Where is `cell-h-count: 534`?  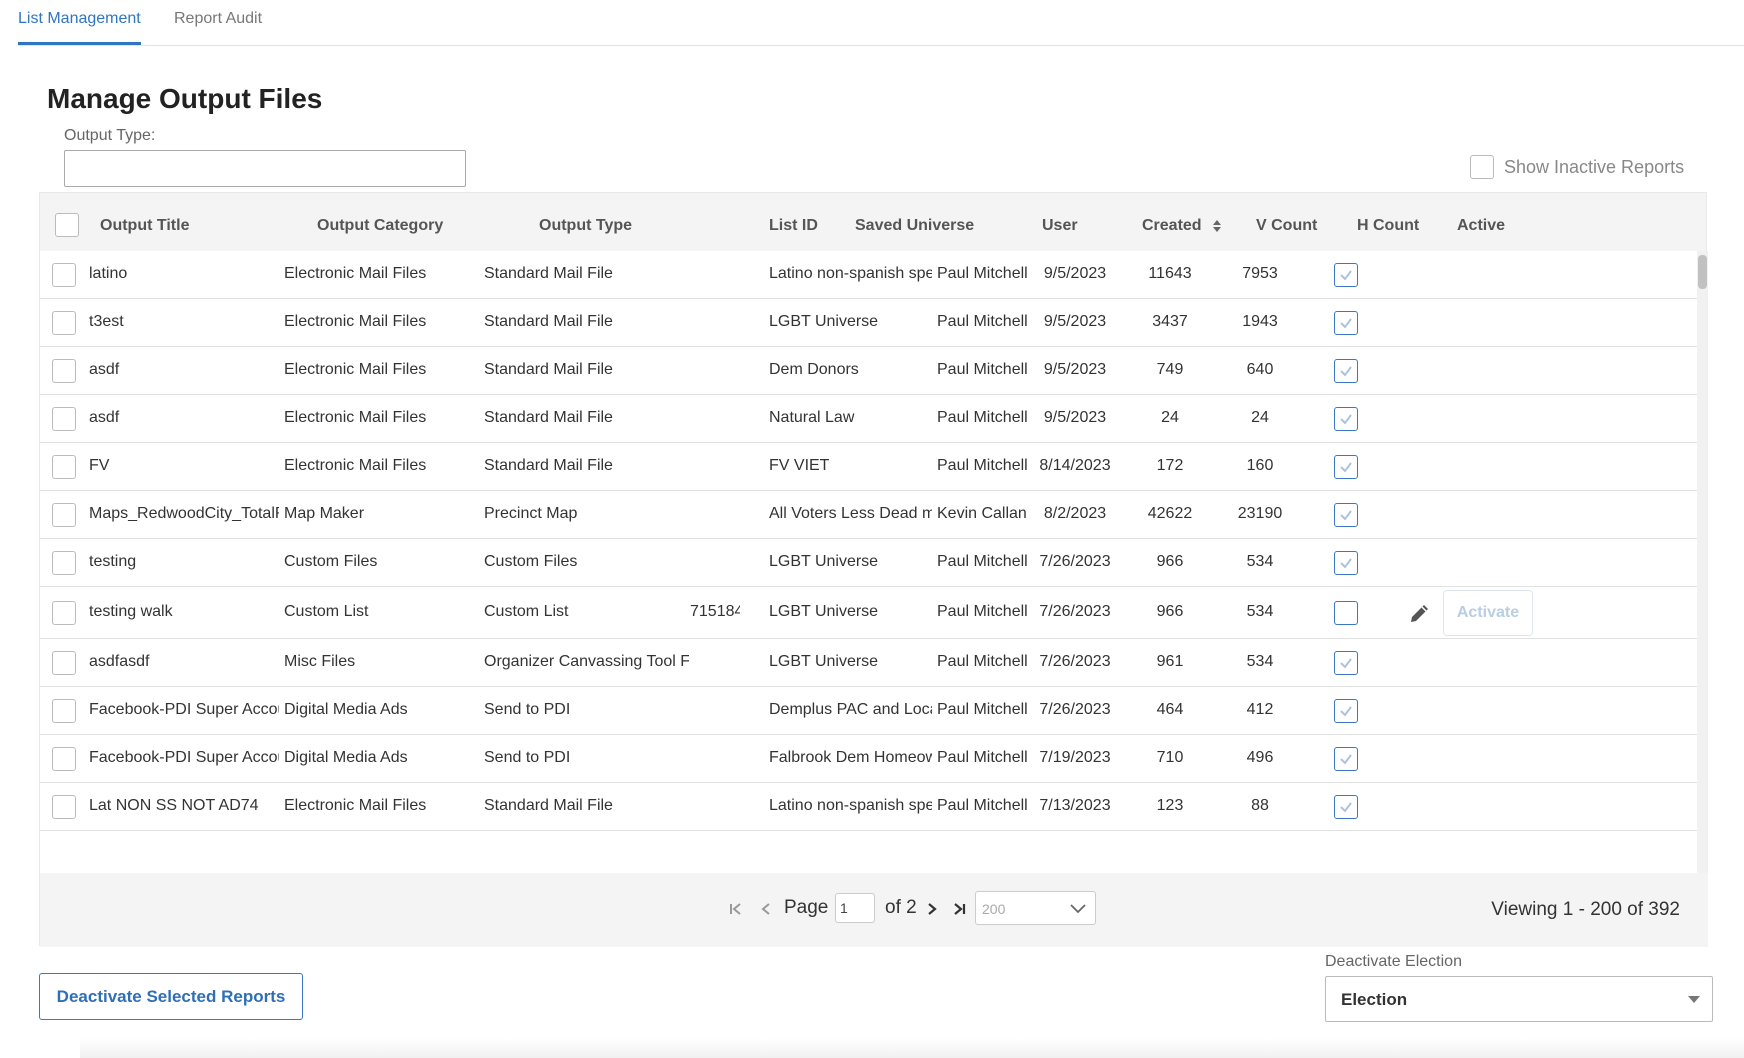
cell-h-count: 534 is located at coordinates (1260, 661).